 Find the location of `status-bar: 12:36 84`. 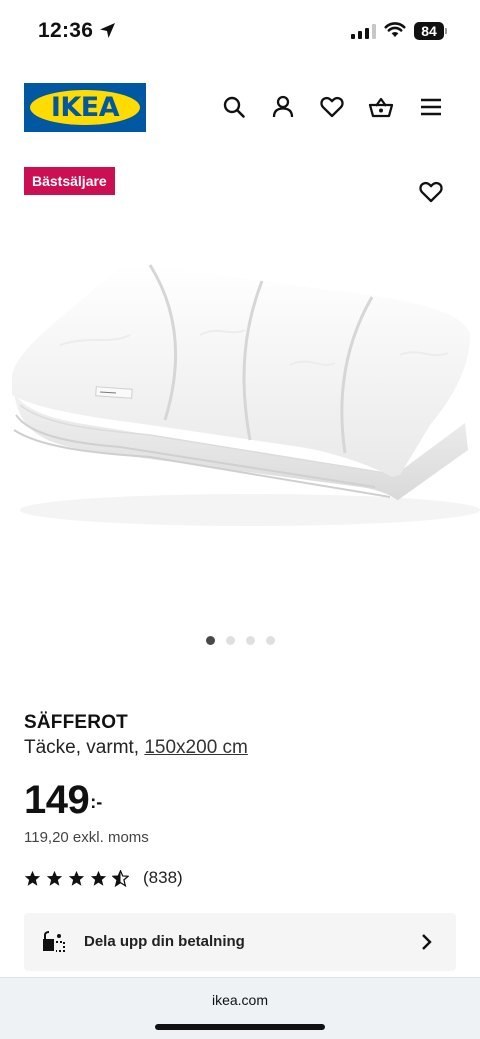

status-bar: 12:36 84 is located at coordinates (240, 30).